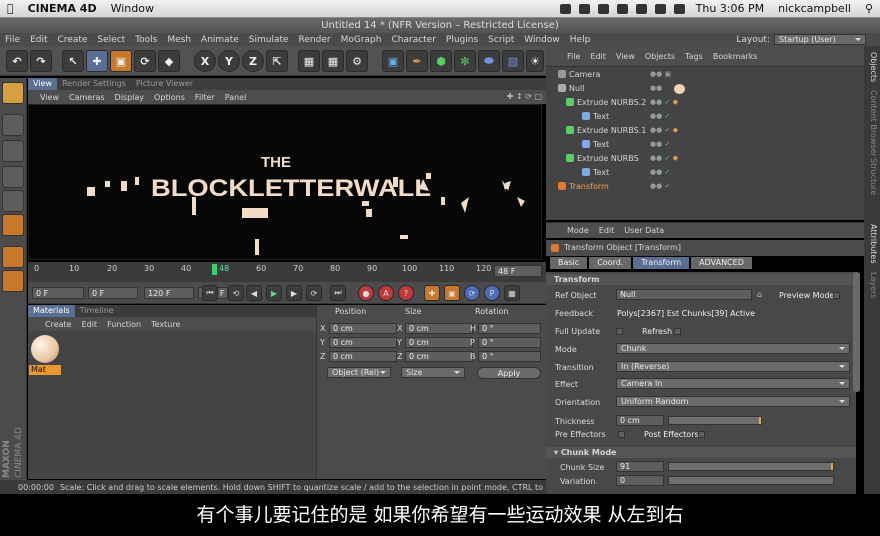 This screenshot has width=880, height=536. What do you see at coordinates (578, 230) in the screenshot?
I see `attr-menu-mode: Mode` at bounding box center [578, 230].